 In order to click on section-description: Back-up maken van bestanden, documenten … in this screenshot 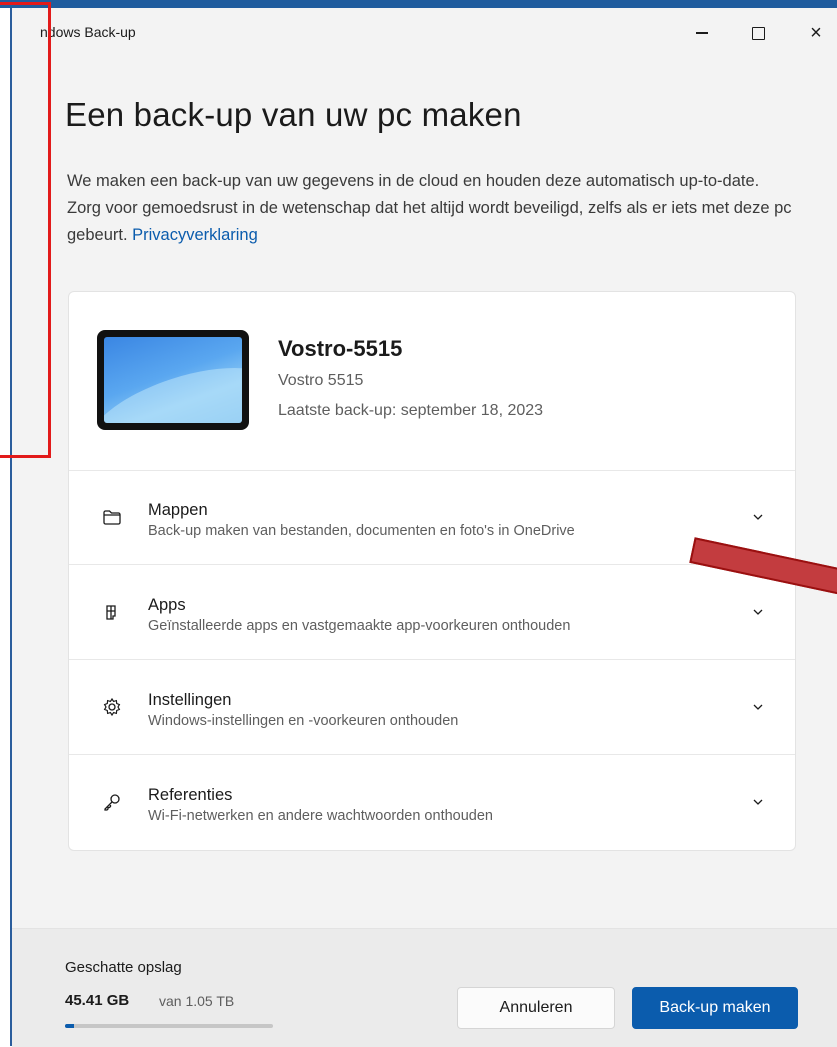, I will do `click(361, 531)`.